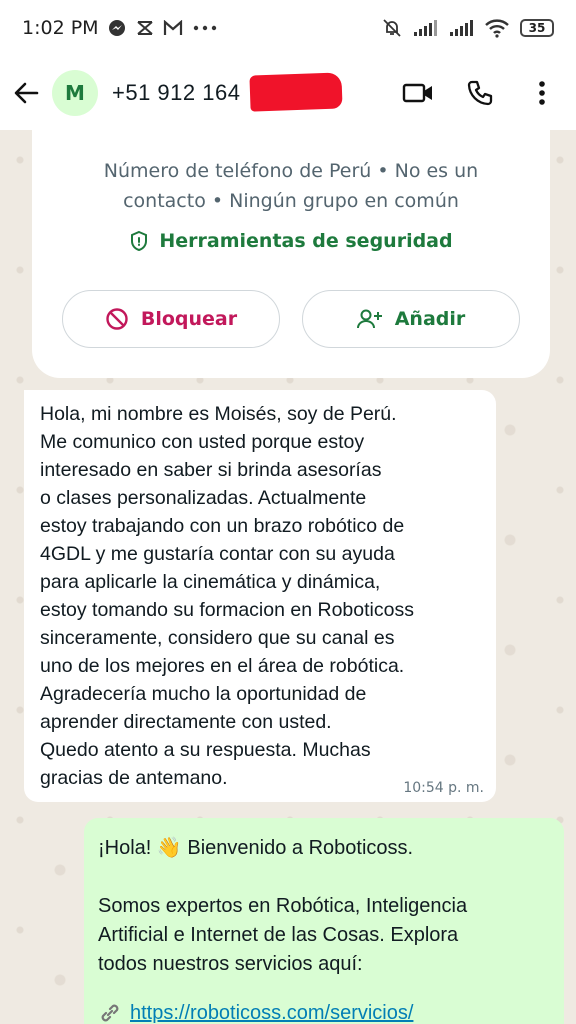 This screenshot has width=576, height=1024. I want to click on voice-call-button, so click(480, 93).